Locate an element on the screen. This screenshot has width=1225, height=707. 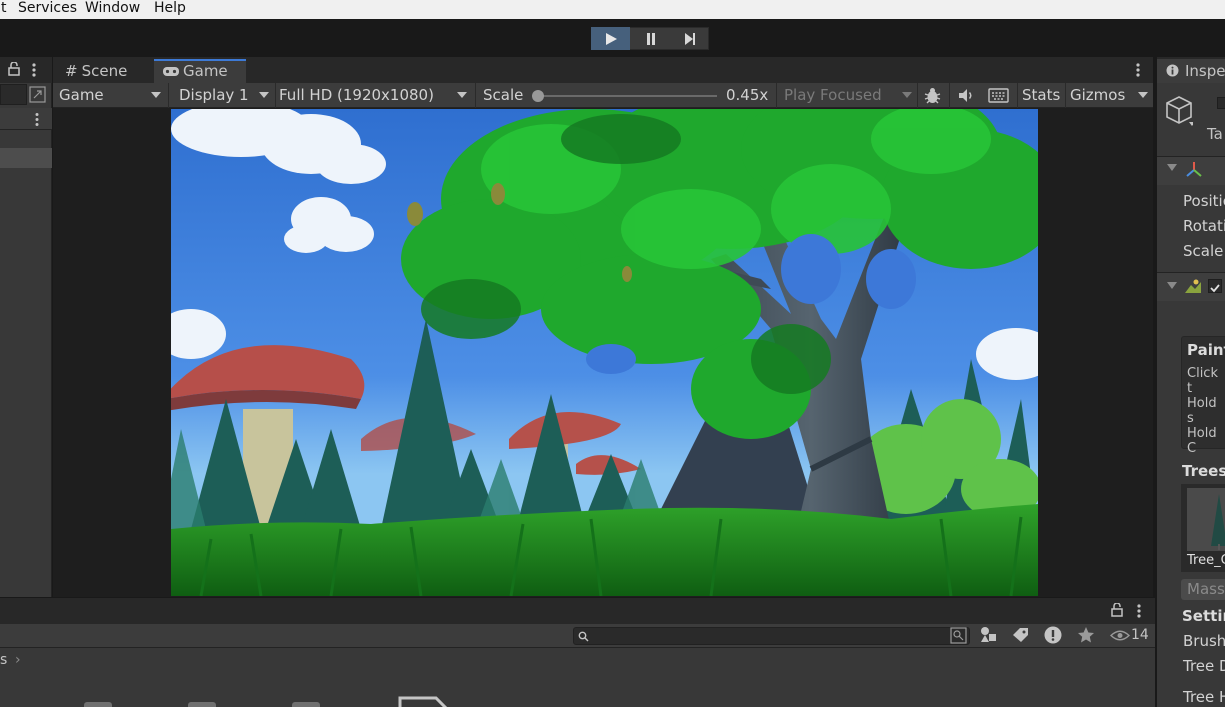
step-button is located at coordinates (689, 38).